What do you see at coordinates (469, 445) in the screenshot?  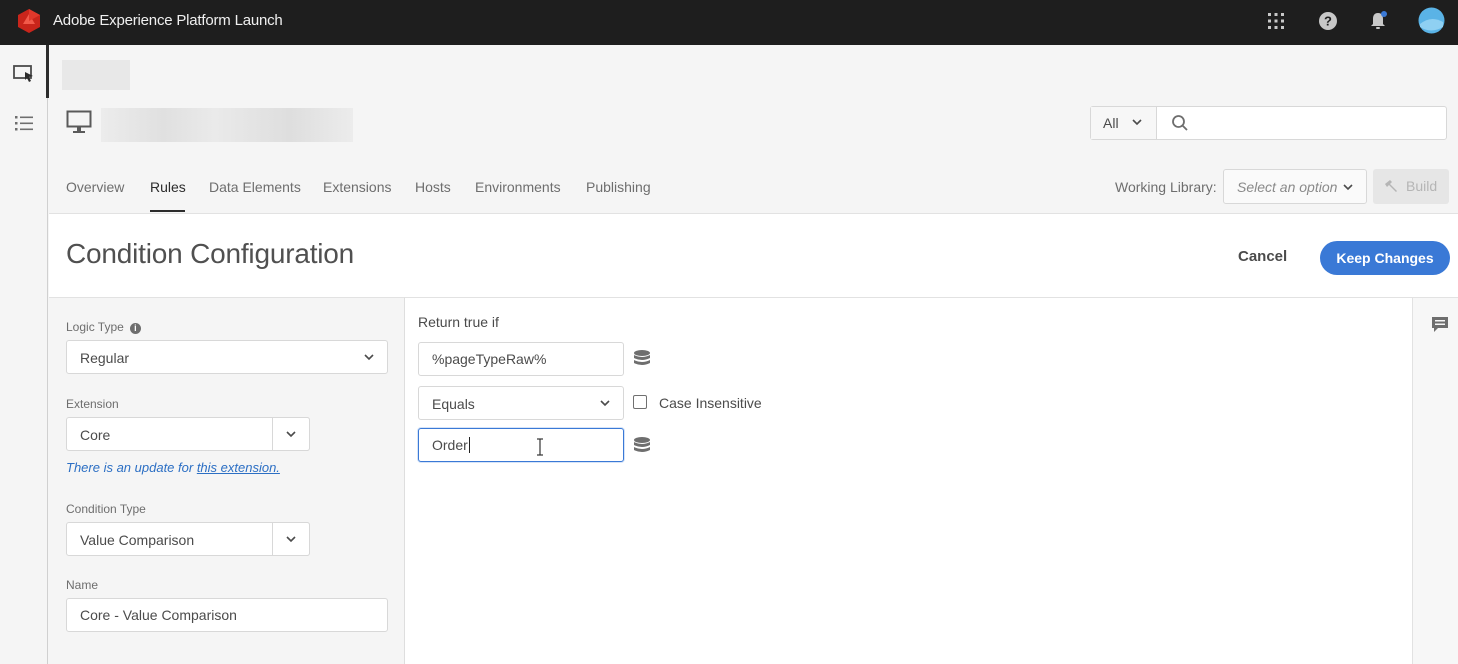 I see `text-caret` at bounding box center [469, 445].